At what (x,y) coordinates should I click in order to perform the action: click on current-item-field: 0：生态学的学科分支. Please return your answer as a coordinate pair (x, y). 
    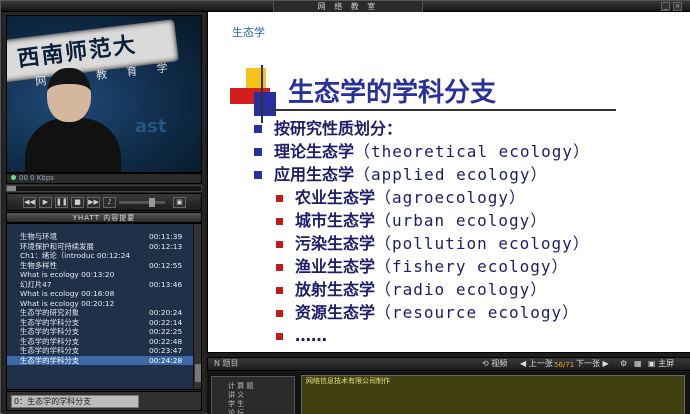
    Looking at the image, I should click on (75, 401).